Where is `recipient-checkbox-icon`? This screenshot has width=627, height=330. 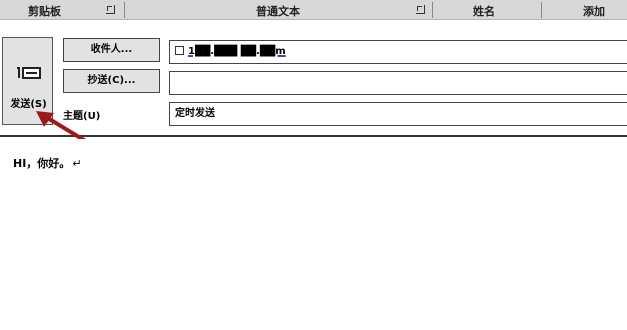
recipient-checkbox-icon is located at coordinates (179, 50).